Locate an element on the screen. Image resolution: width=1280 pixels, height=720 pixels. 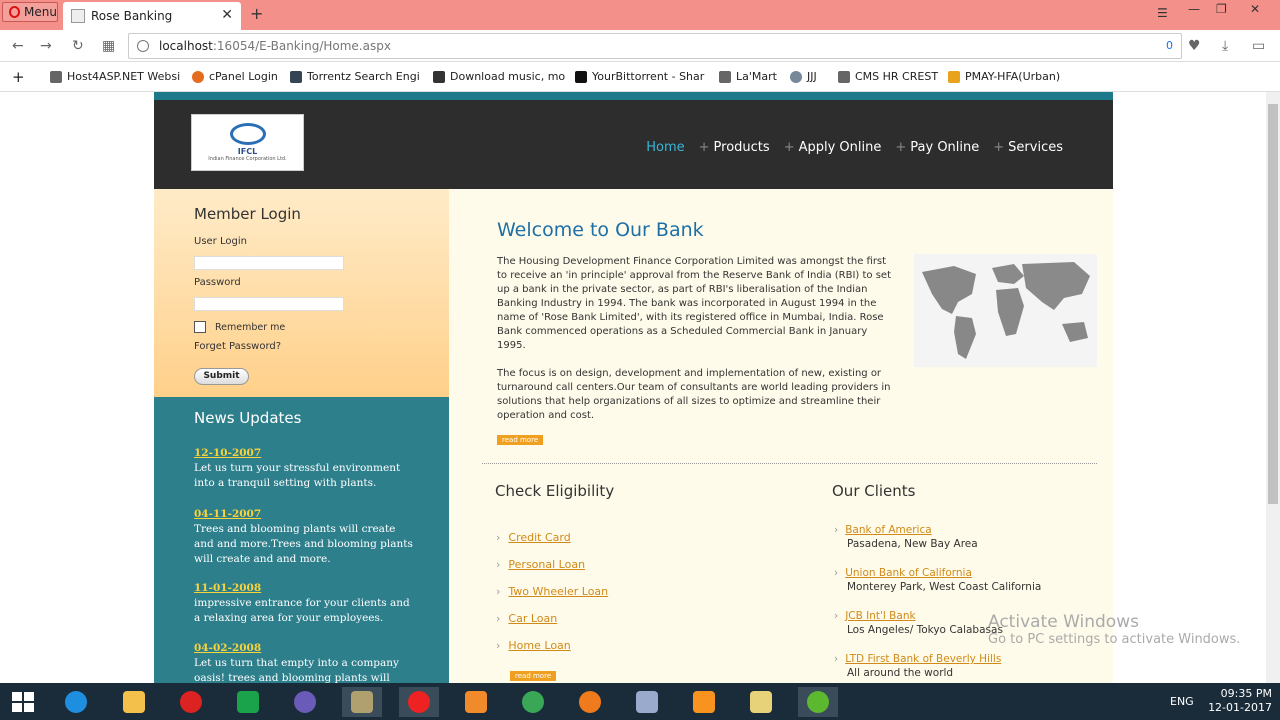
site-info-icon is located at coordinates (143, 46).